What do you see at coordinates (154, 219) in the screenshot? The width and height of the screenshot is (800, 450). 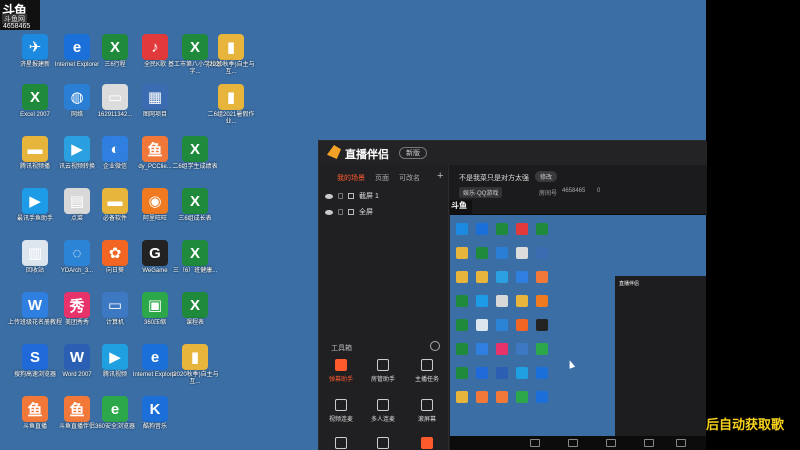 I see `desktop-icon-label: 阿里旺旺` at bounding box center [154, 219].